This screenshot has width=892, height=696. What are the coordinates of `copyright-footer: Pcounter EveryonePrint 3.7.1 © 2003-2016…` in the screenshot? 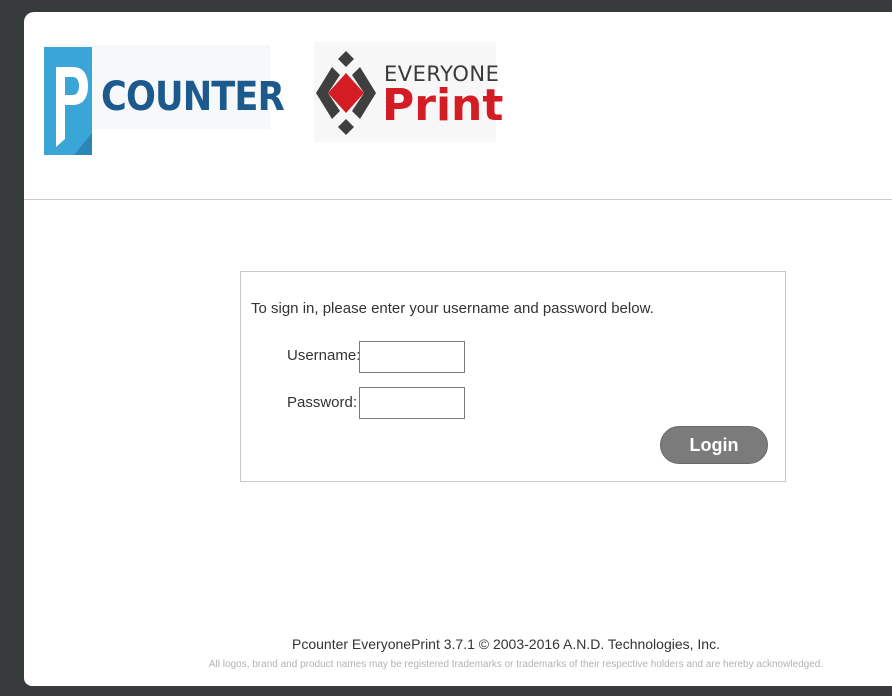 It's located at (458, 644).